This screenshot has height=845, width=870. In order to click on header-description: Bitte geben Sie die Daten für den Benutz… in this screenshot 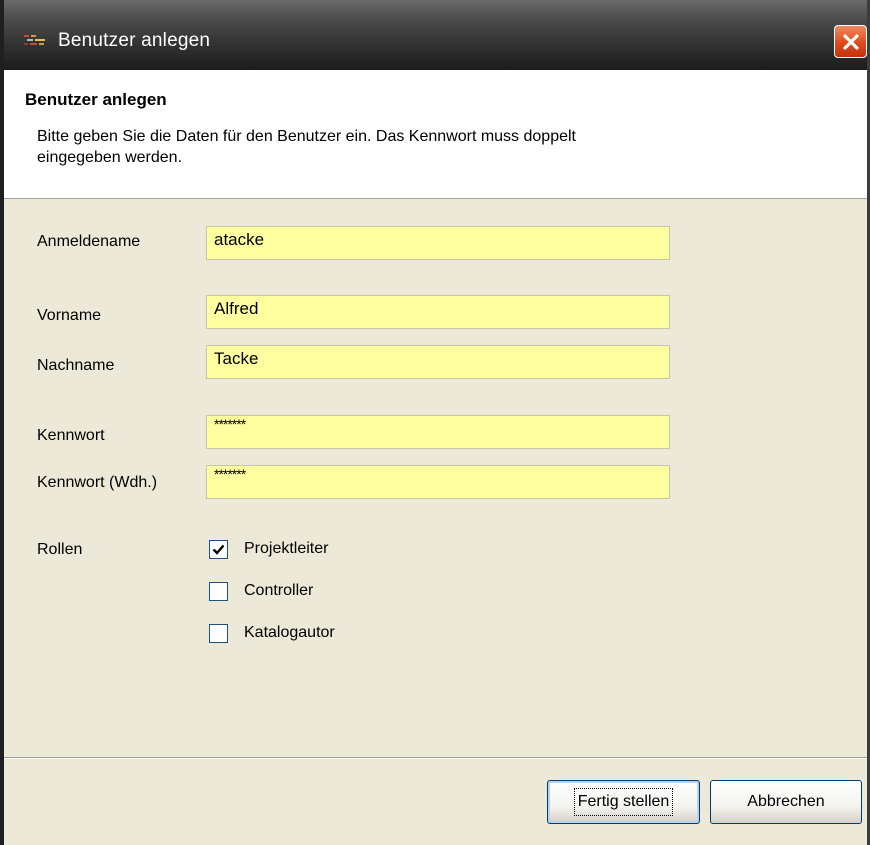, I will do `click(306, 147)`.